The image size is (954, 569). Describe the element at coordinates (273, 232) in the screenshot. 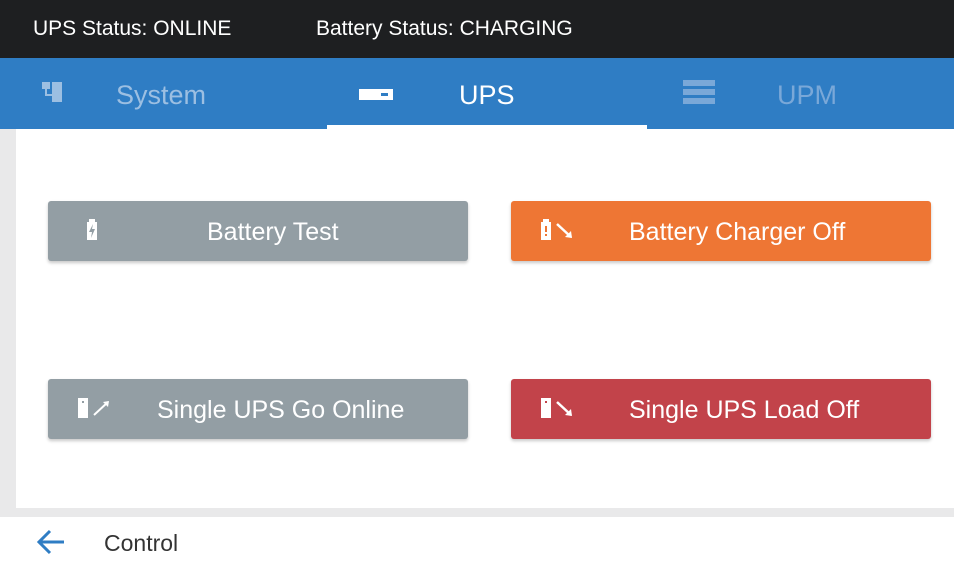

I see `battery-test-label: Battery Test` at that location.